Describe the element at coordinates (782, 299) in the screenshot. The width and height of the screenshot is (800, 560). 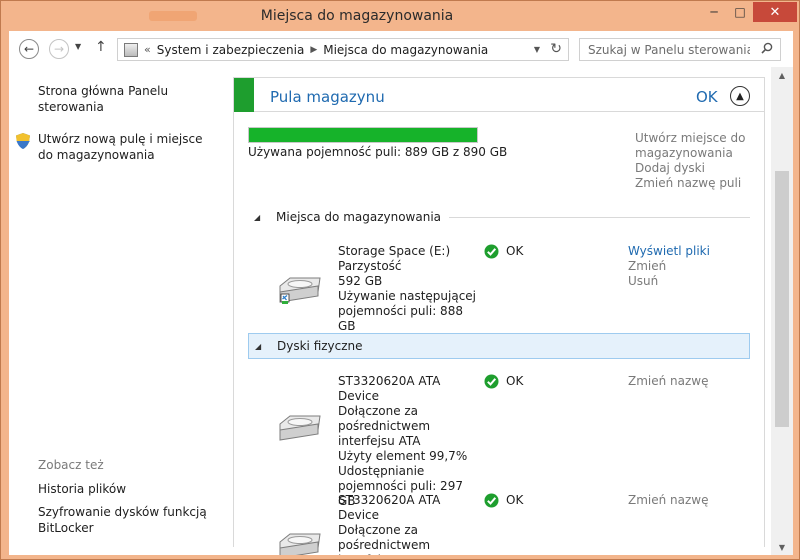
I see `scrollbar-thumb` at that location.